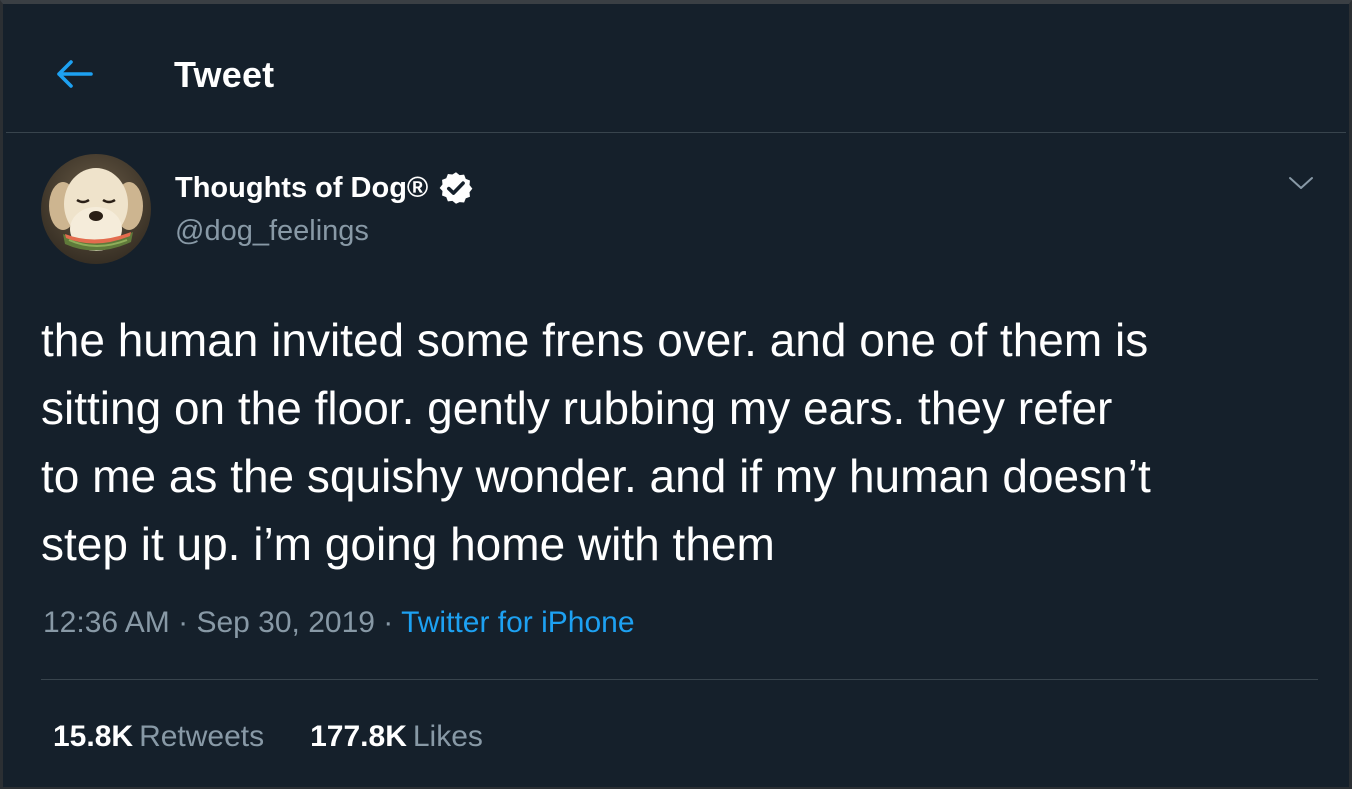 This screenshot has width=1352, height=789. Describe the element at coordinates (291, 737) in the screenshot. I see `tweet-stats: 15.8K Retweets 177.8K Likes` at that location.